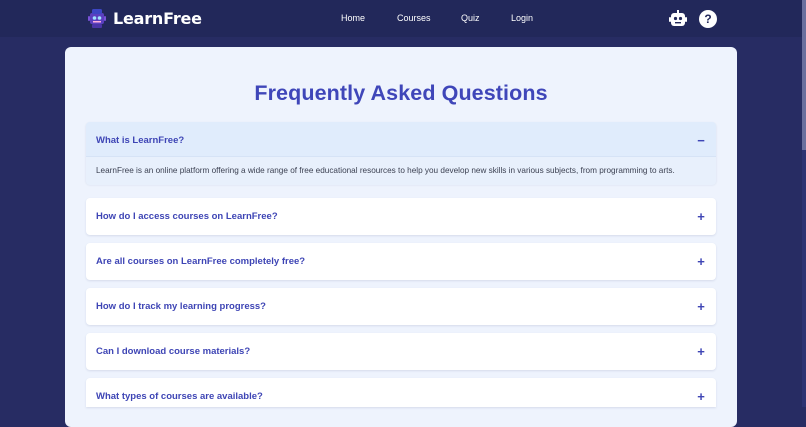 This screenshot has height=427, width=806. Describe the element at coordinates (401, 216) in the screenshot. I see `faq-item: How do I access courses on LearnFree? +` at that location.